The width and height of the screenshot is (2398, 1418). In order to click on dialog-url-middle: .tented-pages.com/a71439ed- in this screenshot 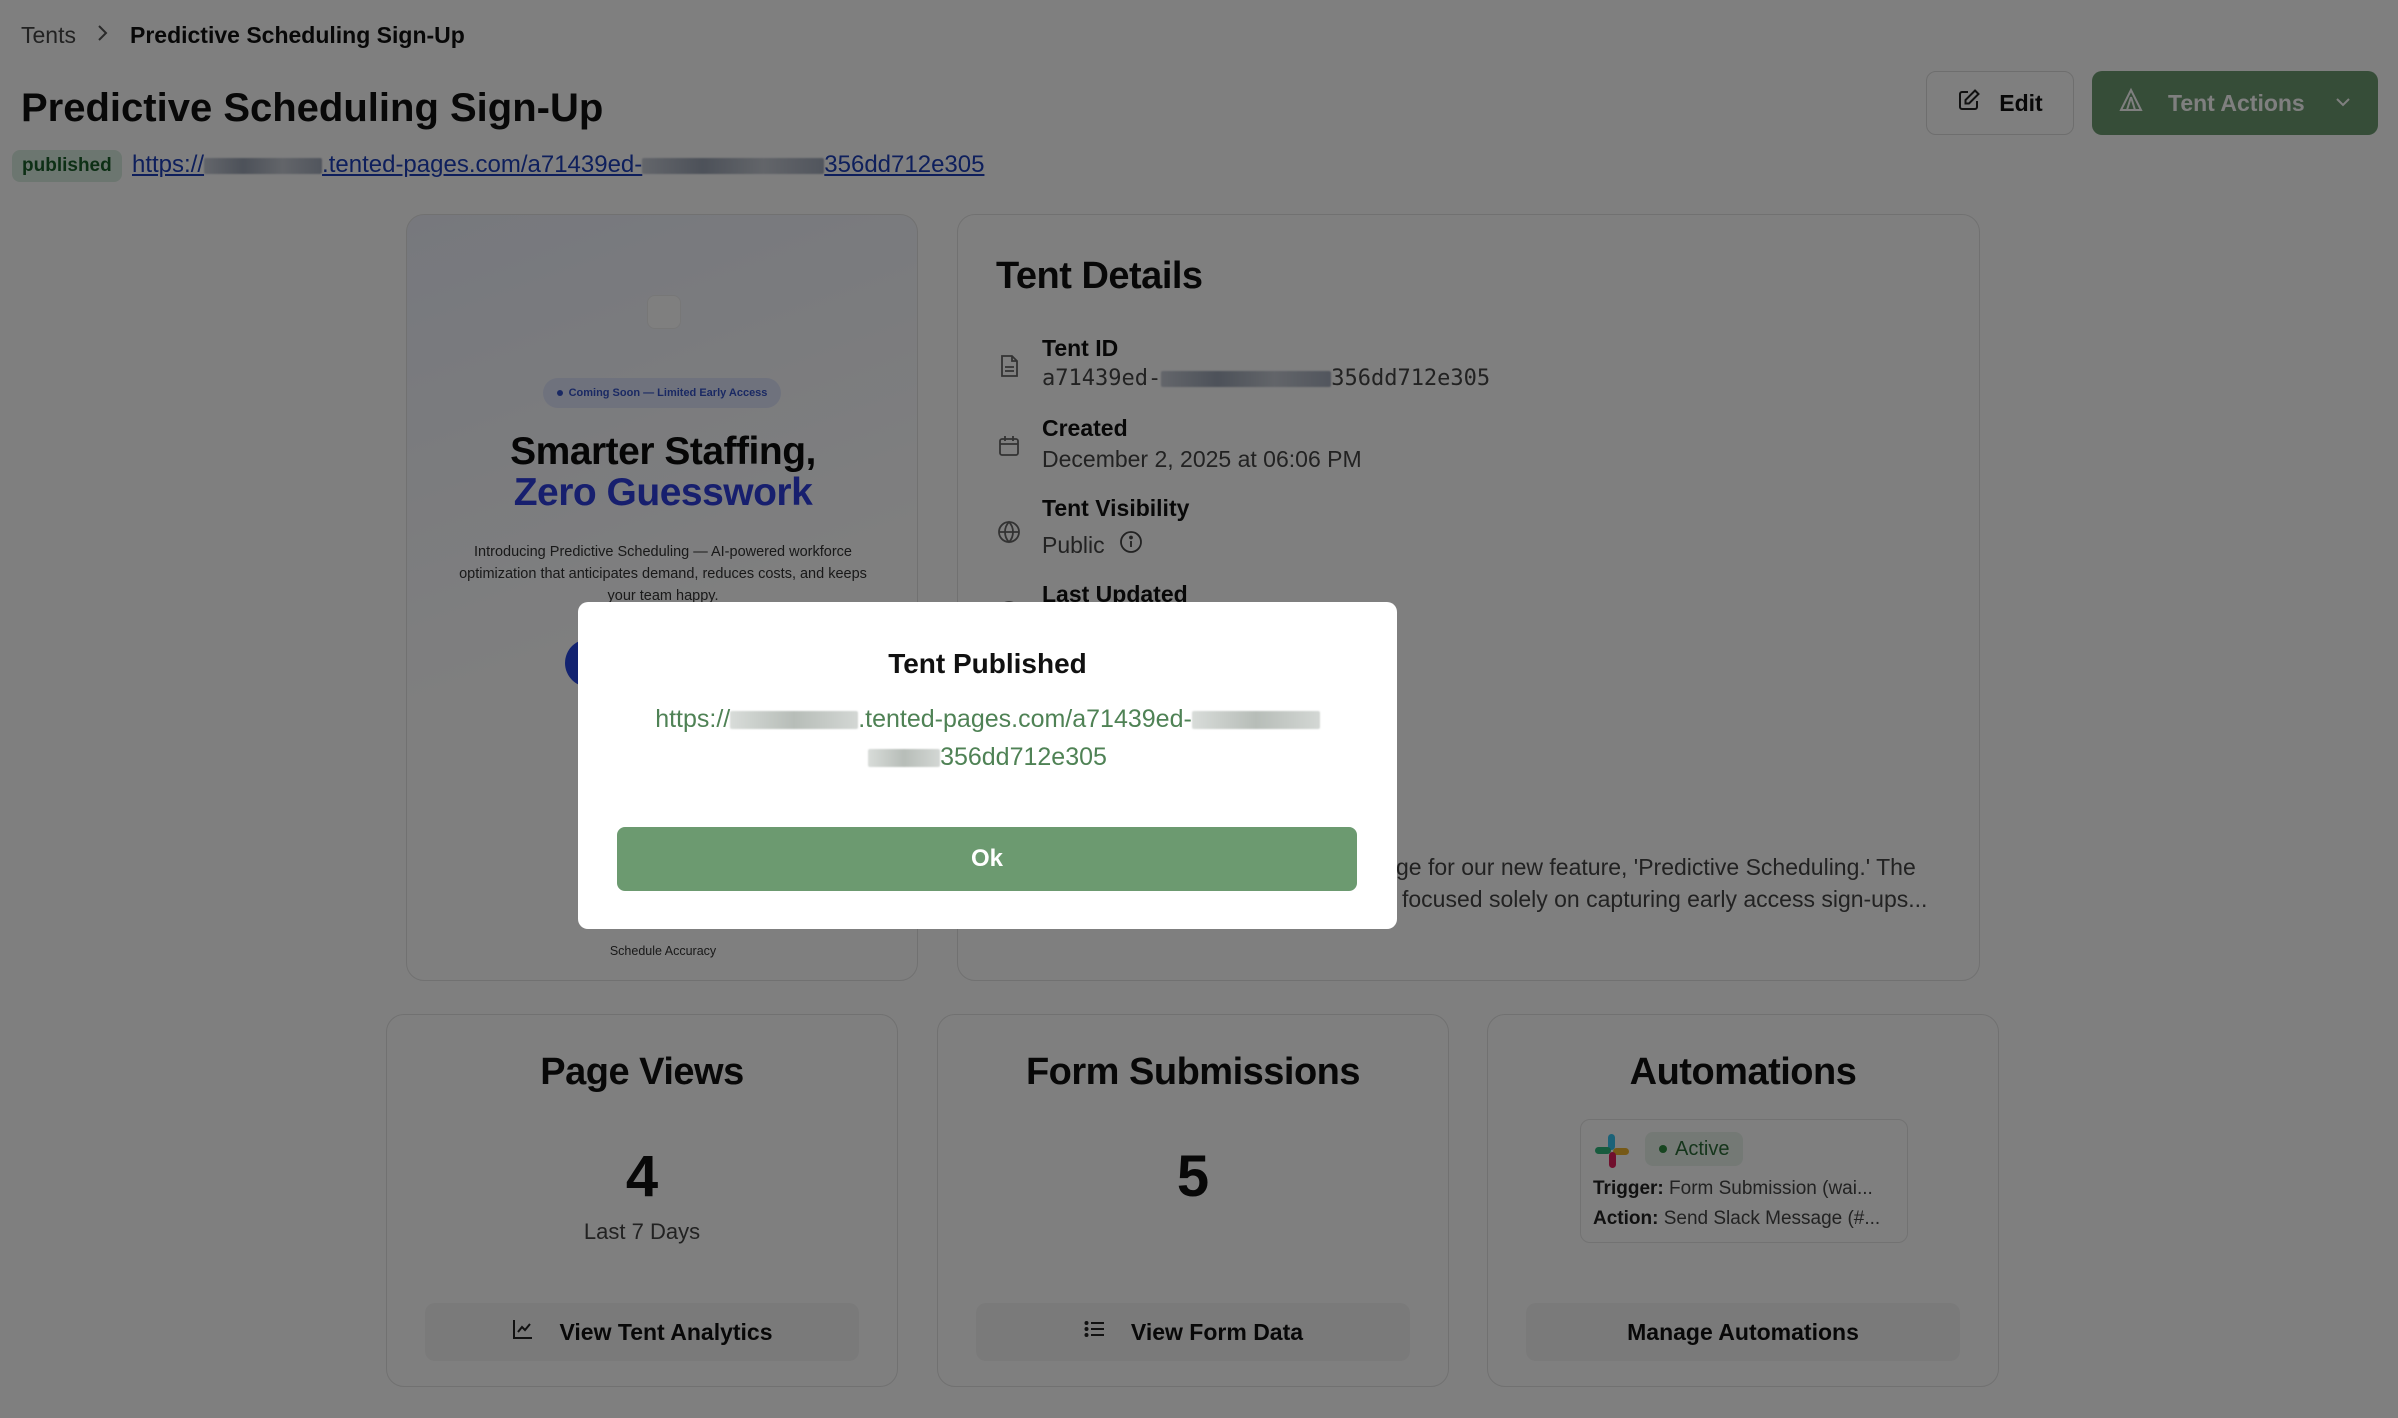, I will do `click(1025, 719)`.